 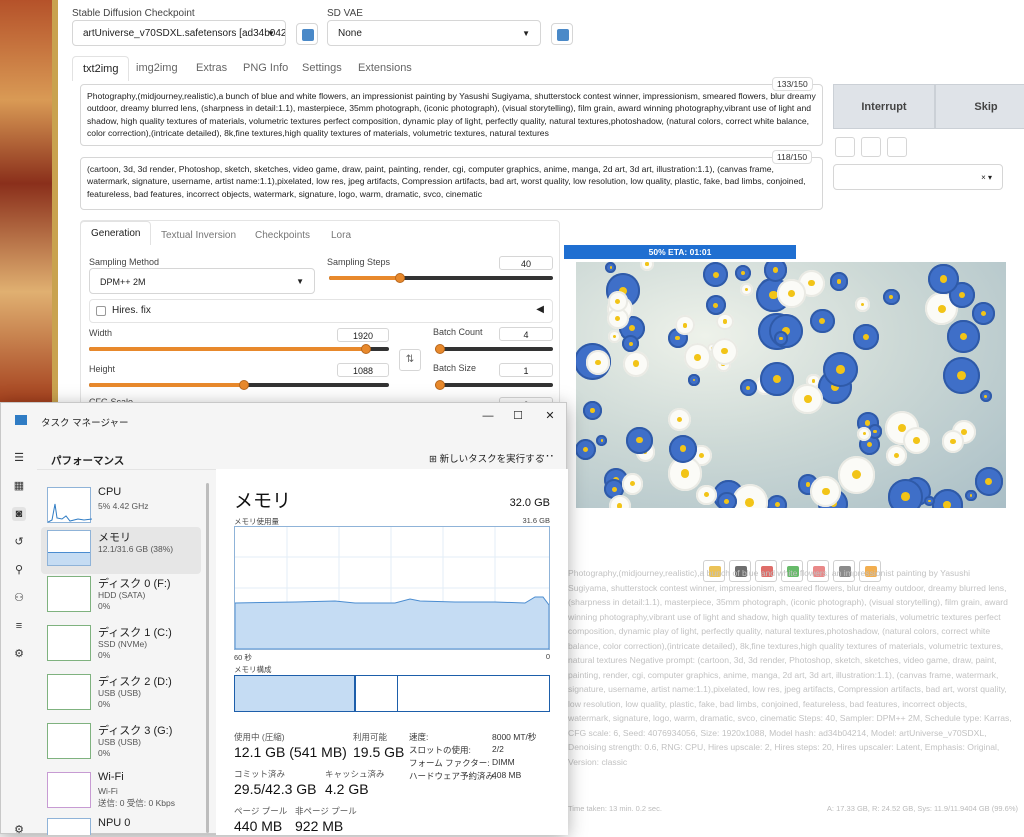 I want to click on composition-label: メモリ構成, so click(x=253, y=669).